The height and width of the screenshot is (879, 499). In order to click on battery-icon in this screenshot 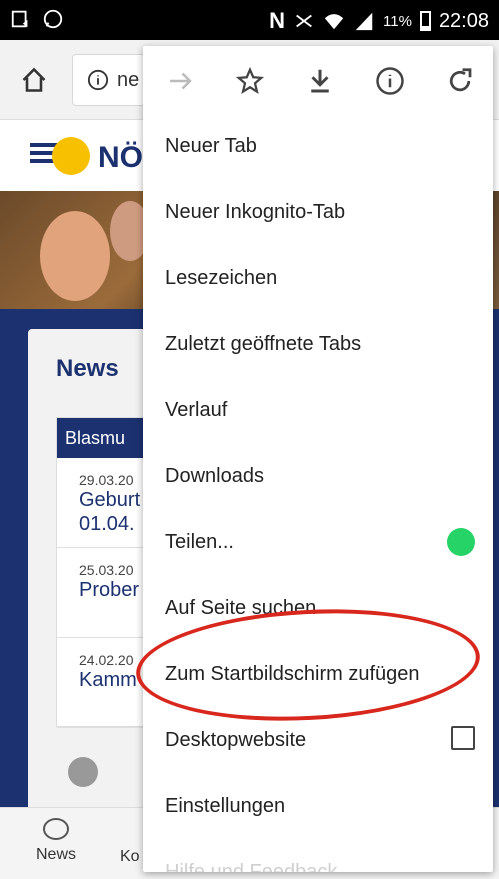, I will do `click(425, 21)`.